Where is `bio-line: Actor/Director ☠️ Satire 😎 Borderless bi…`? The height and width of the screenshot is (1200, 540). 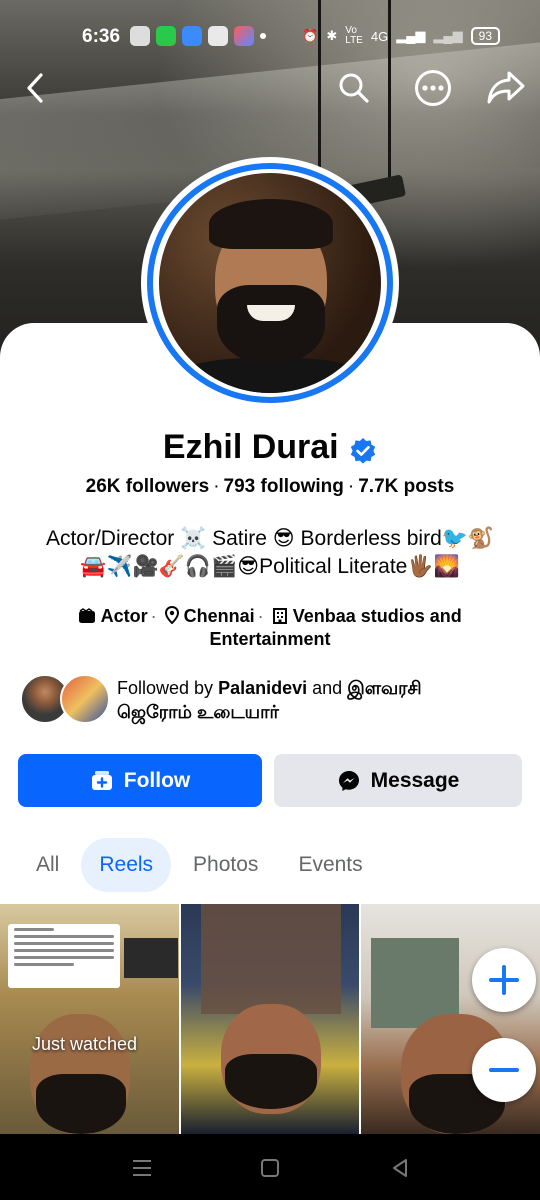
bio-line: Actor/Director ☠️ Satire 😎 Borderless bi… is located at coordinates (270, 538).